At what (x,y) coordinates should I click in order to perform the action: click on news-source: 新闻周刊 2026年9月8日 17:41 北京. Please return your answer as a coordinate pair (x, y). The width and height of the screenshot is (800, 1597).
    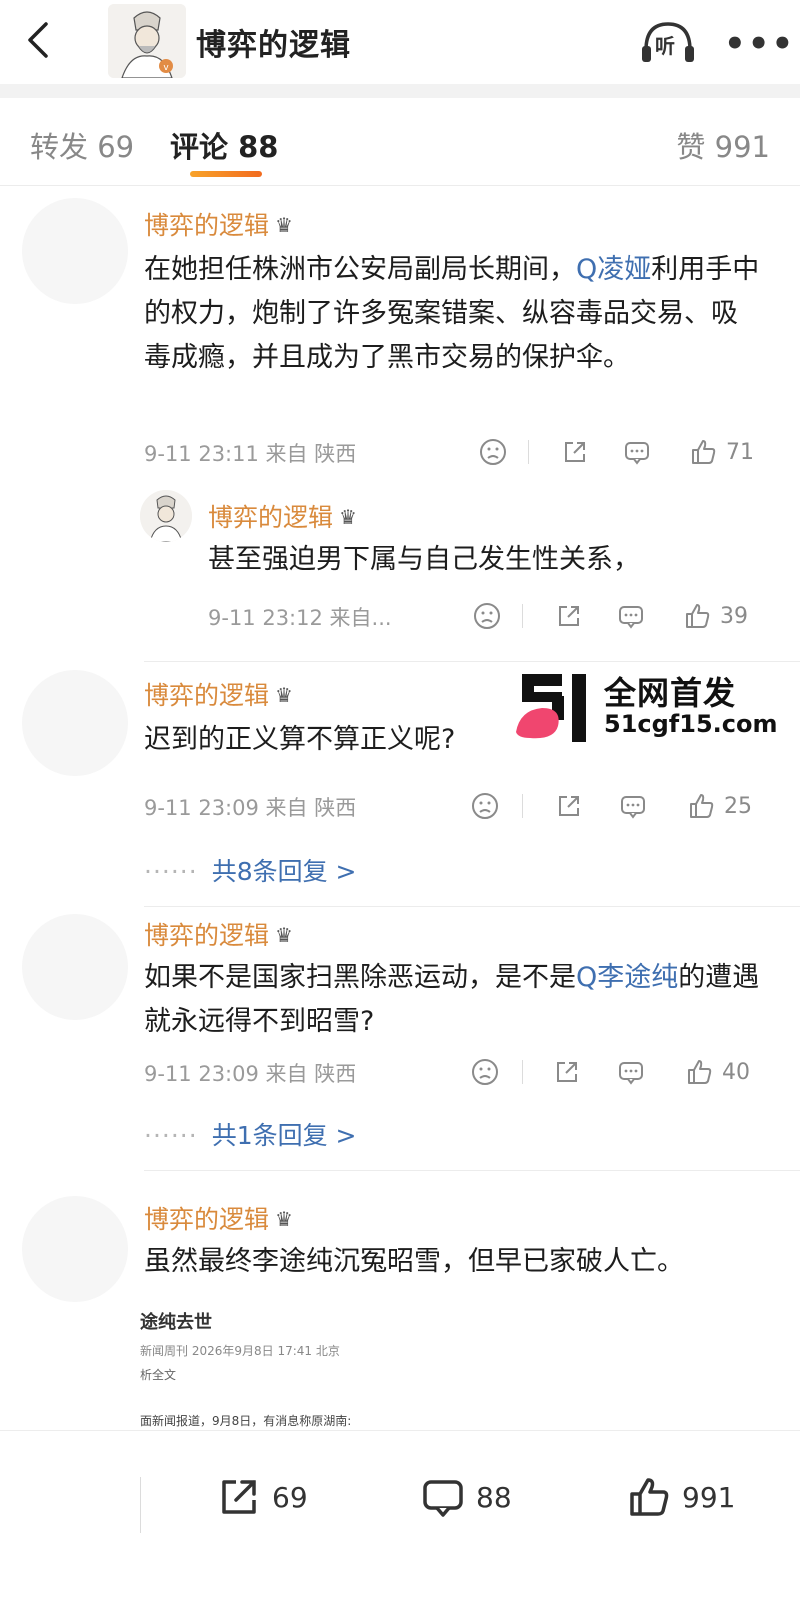
    Looking at the image, I should click on (240, 1351).